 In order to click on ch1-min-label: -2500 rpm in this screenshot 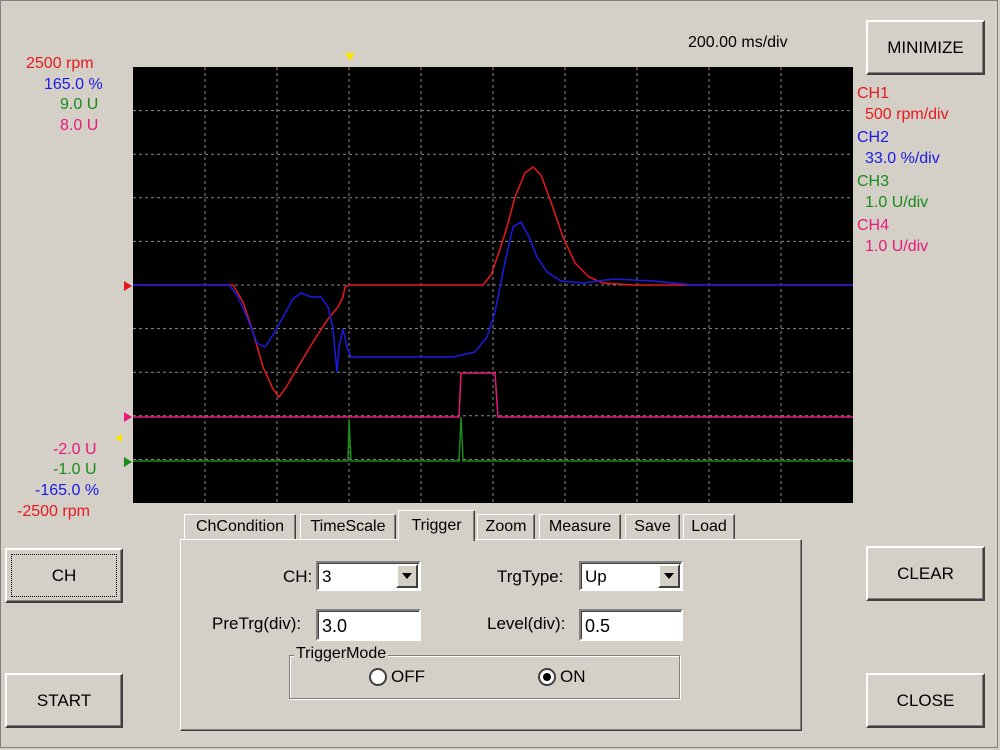, I will do `click(53, 511)`.